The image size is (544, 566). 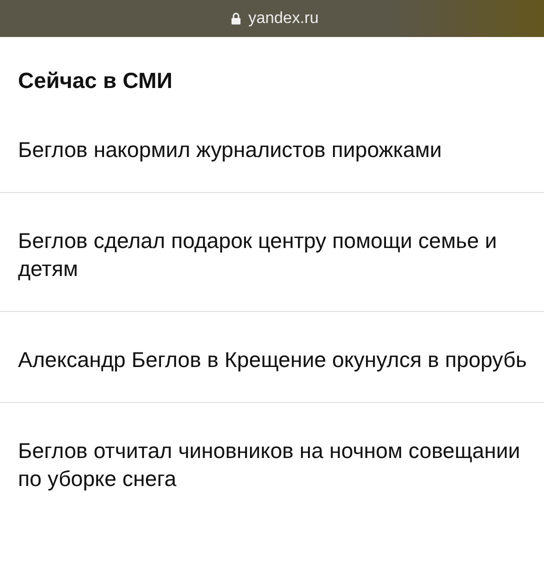 What do you see at coordinates (273, 255) in the screenshot?
I see `news-link: Беглов сделал подарок центру помощи семье и детям` at bounding box center [273, 255].